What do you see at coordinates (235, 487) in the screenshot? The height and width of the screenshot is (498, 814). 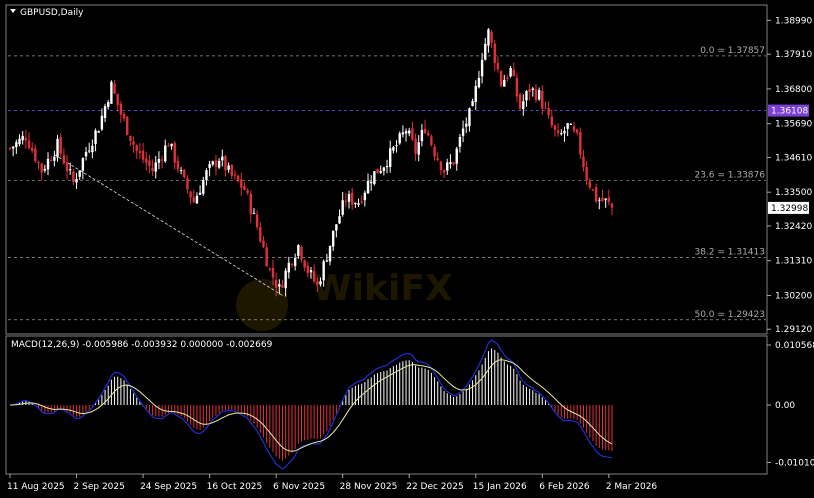 I see `time-tick-label: 16 Oct 2025` at bounding box center [235, 487].